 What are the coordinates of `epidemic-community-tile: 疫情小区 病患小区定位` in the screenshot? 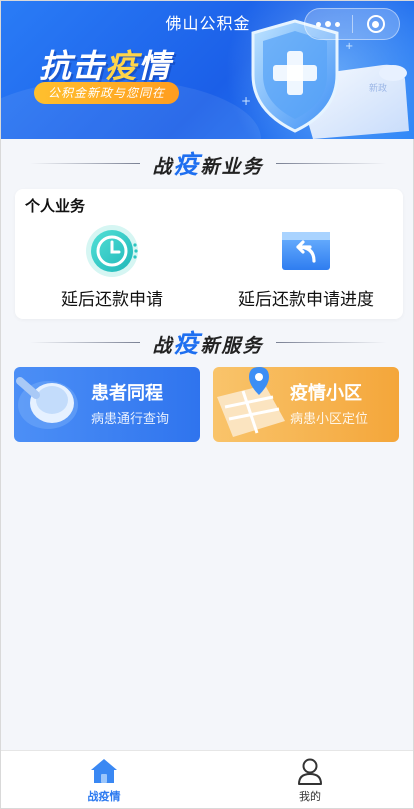 It's located at (306, 404).